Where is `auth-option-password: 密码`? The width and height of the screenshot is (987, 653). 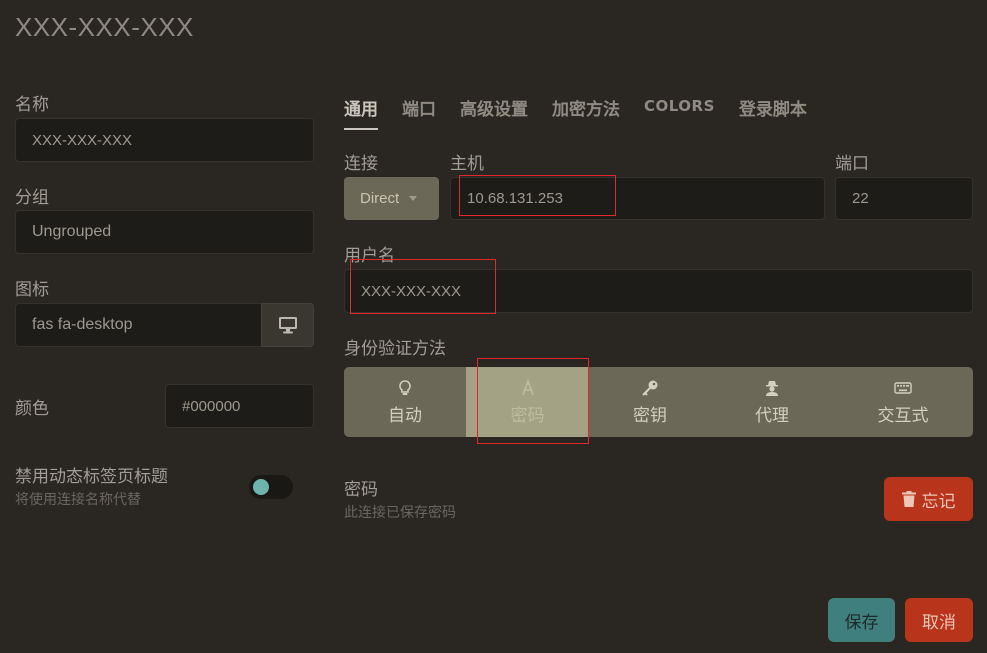 auth-option-password: 密码 is located at coordinates (527, 402).